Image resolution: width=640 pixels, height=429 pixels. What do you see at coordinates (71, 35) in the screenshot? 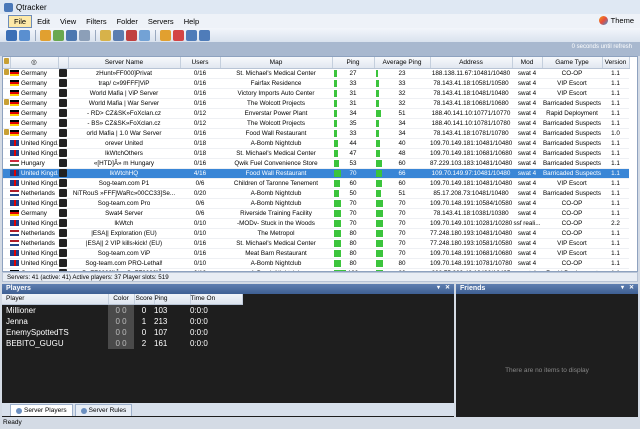
I see `find-icon` at bounding box center [71, 35].